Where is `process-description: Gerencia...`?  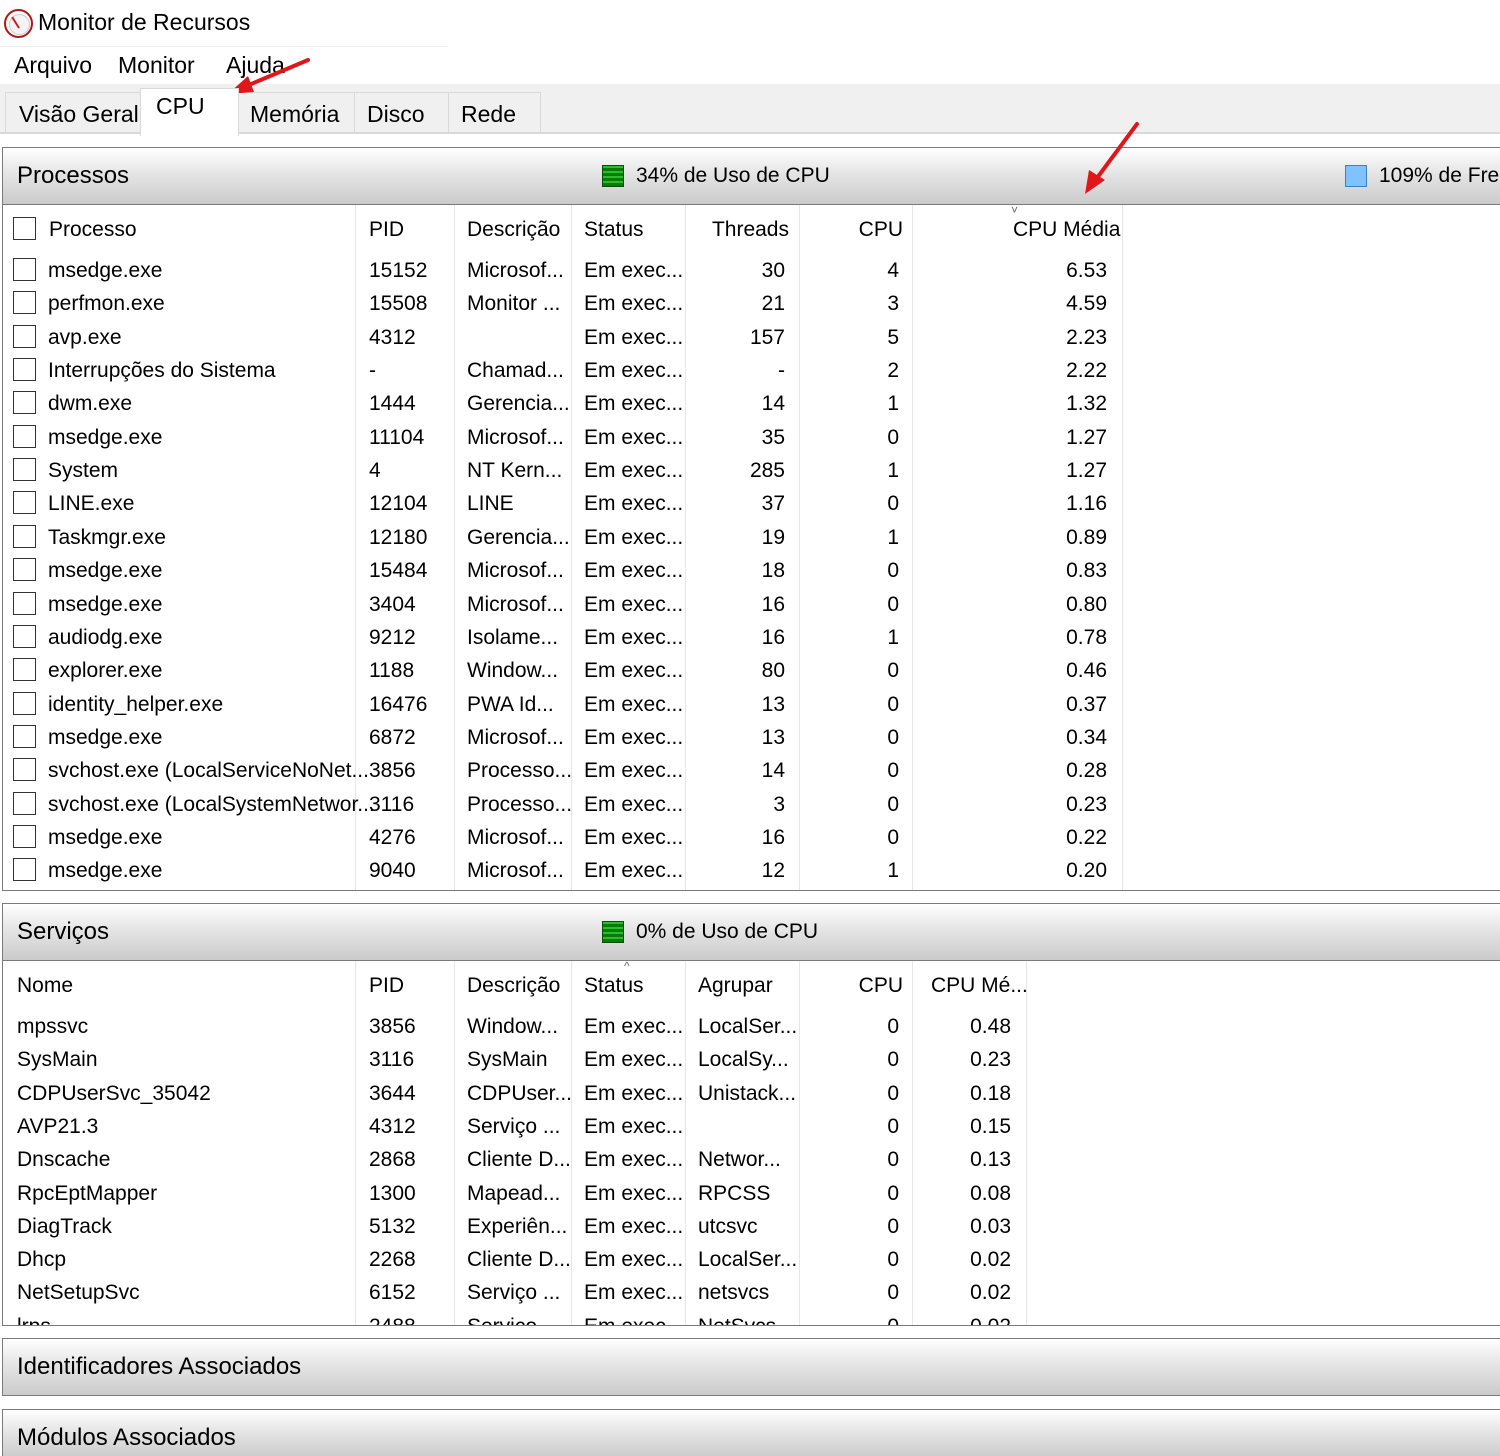
process-description: Gerencia... is located at coordinates (518, 537).